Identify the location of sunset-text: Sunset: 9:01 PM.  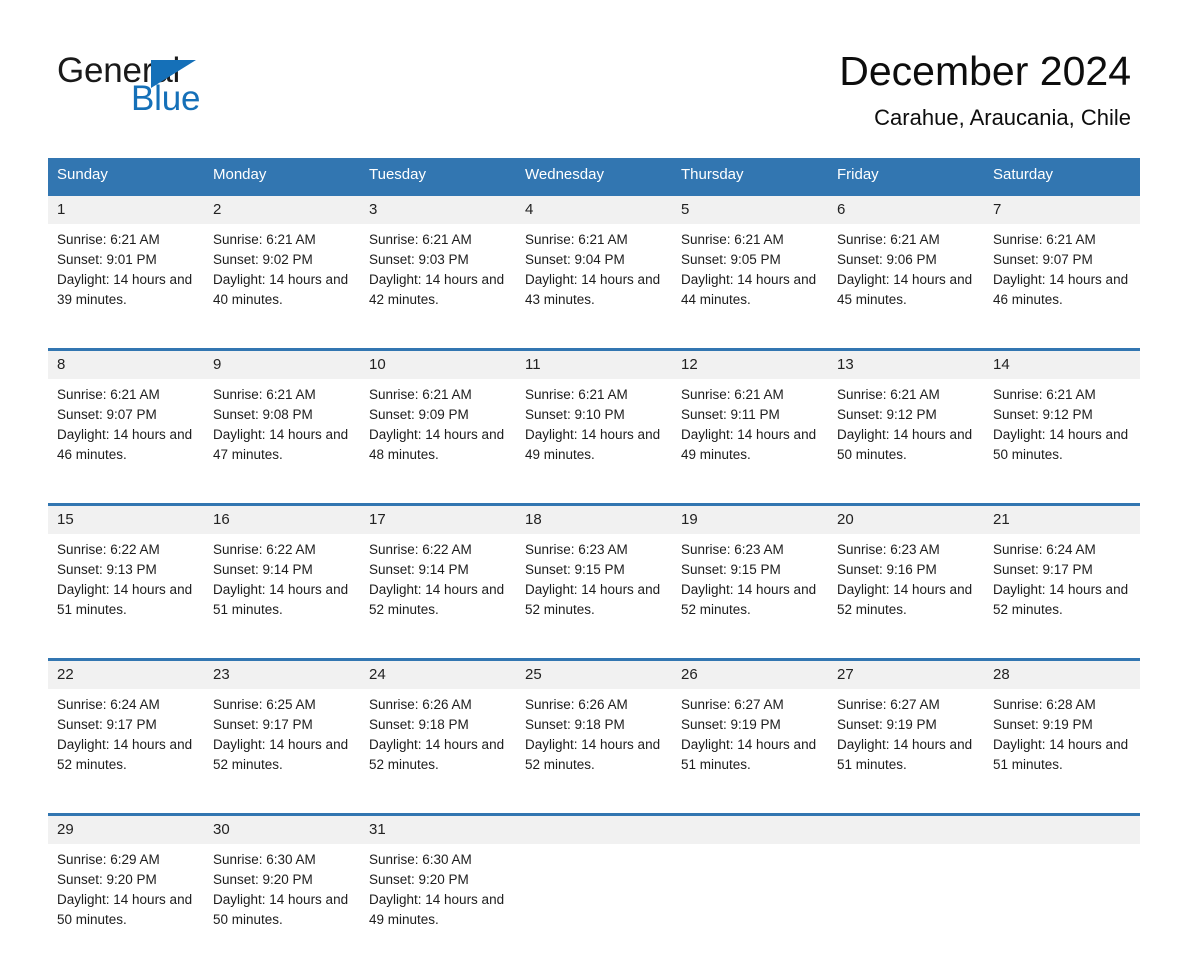
(125, 260).